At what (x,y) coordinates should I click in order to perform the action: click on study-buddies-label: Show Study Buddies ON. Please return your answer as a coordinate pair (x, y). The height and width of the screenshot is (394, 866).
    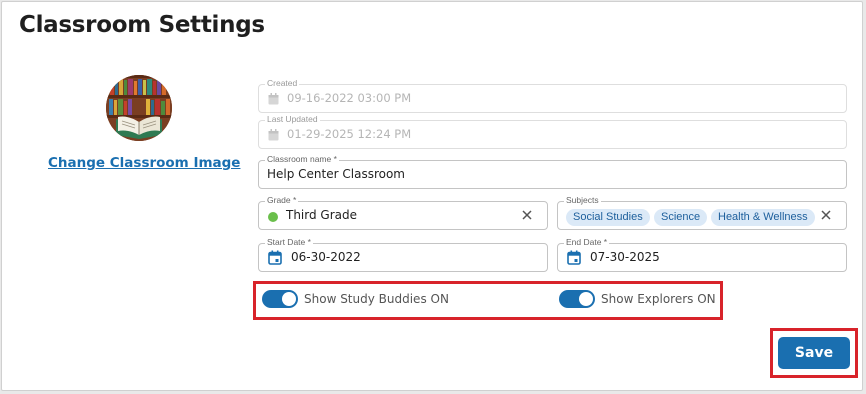
    Looking at the image, I should click on (376, 299).